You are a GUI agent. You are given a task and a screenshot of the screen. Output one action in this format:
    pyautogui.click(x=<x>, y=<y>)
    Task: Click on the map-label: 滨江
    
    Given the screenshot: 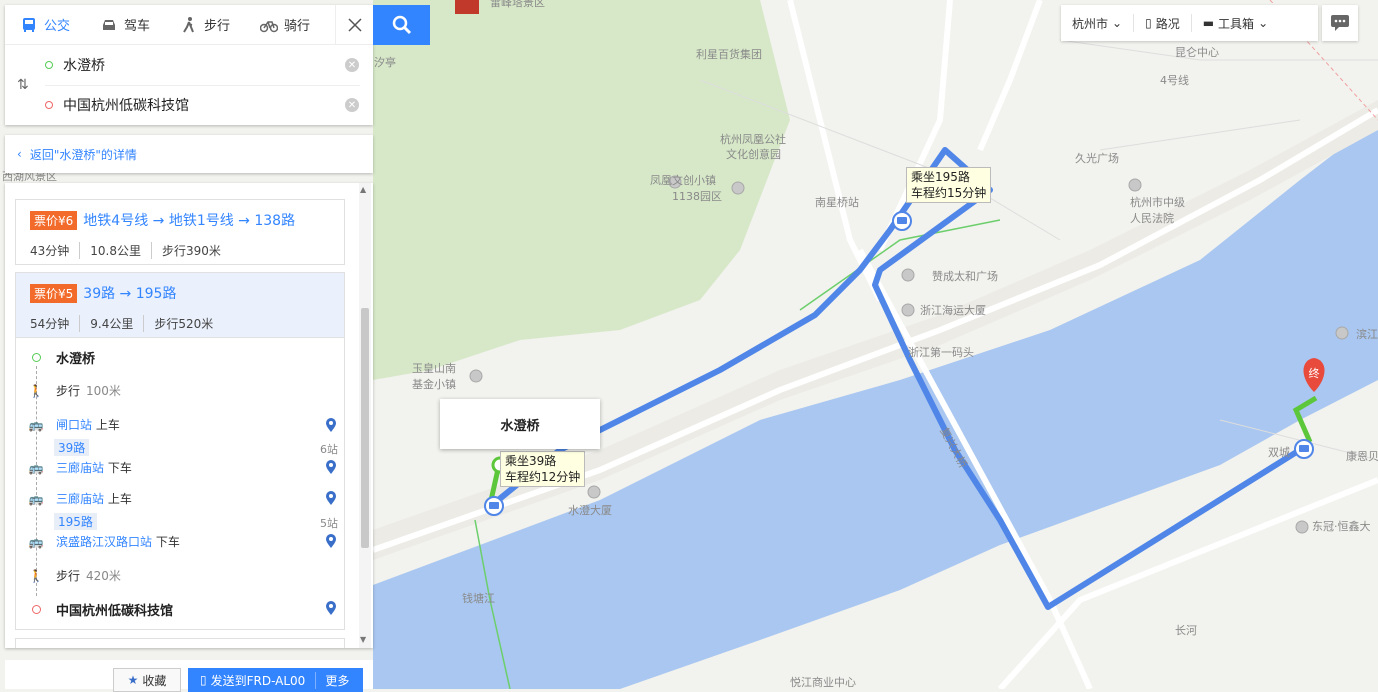 What is the action you would take?
    pyautogui.click(x=1367, y=334)
    